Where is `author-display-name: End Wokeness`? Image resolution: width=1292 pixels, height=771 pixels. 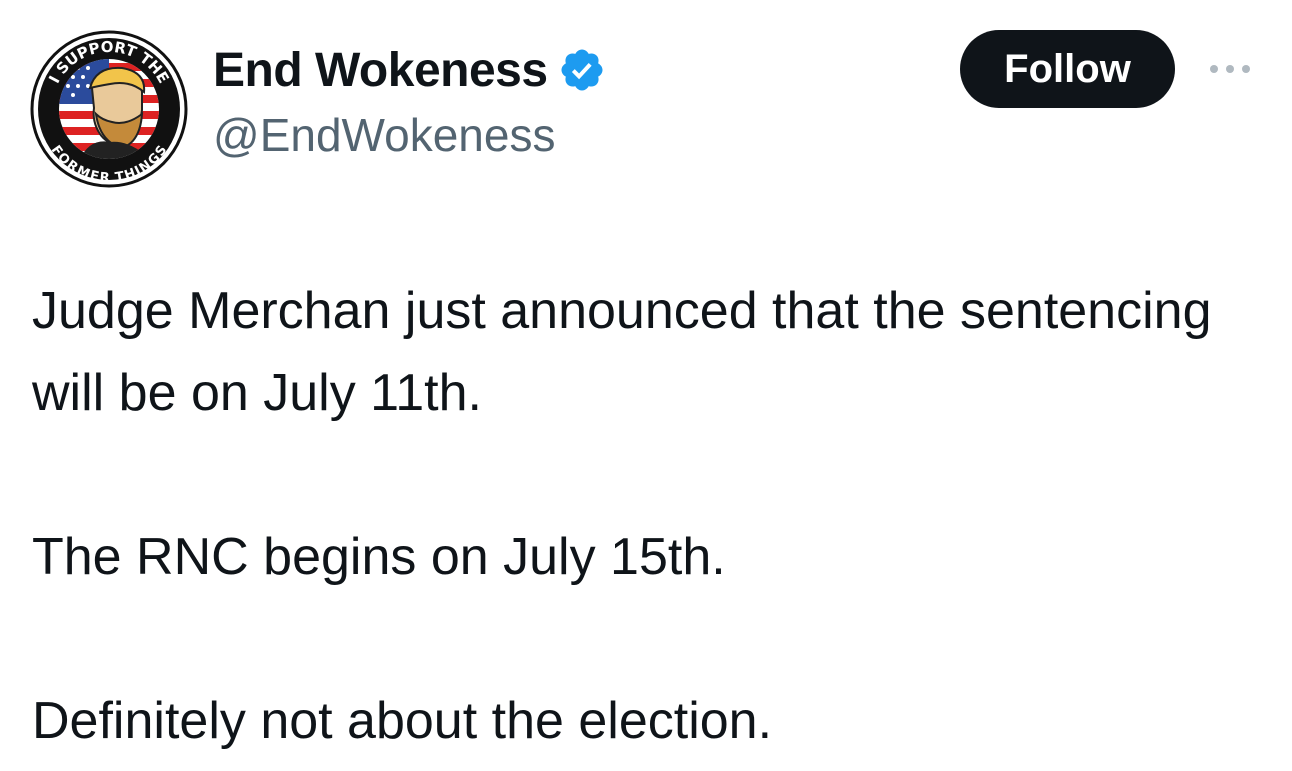 author-display-name: End Wokeness is located at coordinates (380, 70).